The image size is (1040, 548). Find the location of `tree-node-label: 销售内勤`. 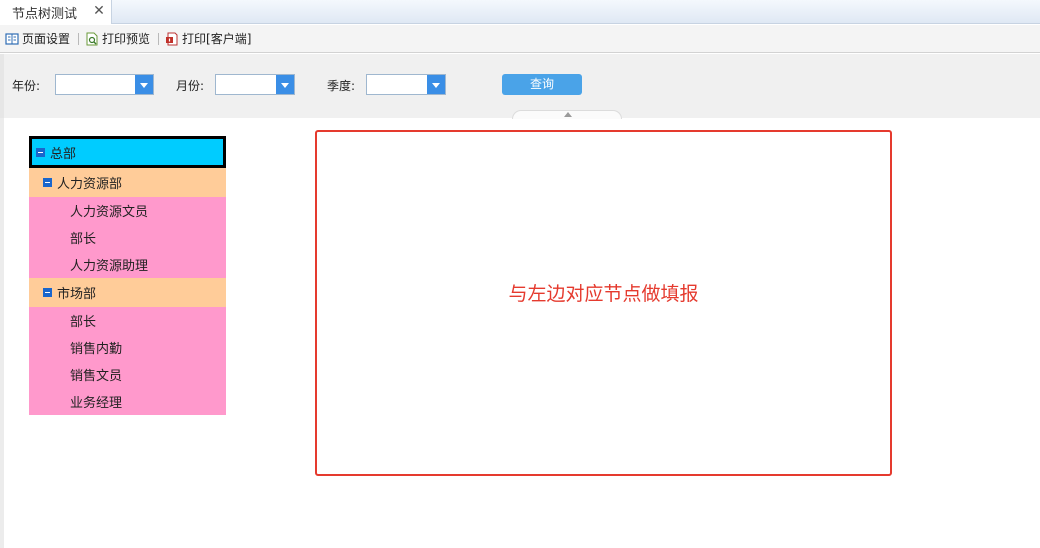

tree-node-label: 销售内勤 is located at coordinates (96, 349).